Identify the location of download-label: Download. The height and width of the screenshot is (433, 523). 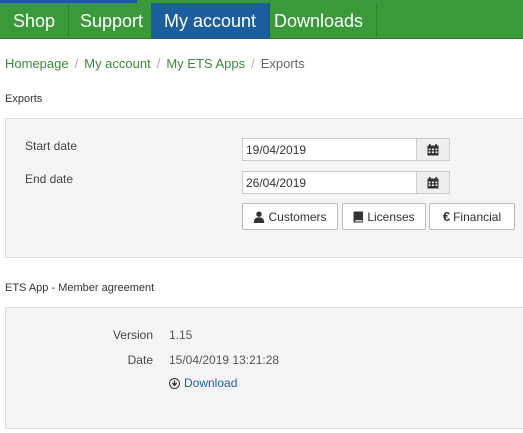
(211, 383).